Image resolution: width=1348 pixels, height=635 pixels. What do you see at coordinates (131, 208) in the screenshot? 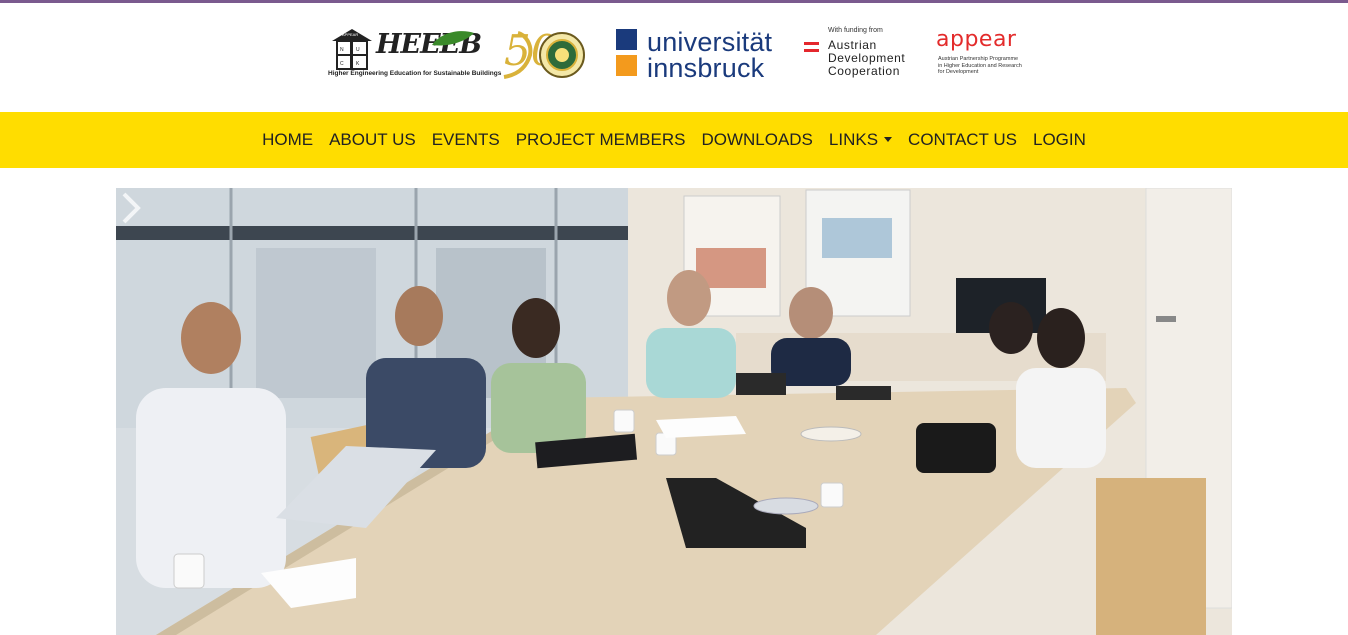
I see `chevron-right-icon` at bounding box center [131, 208].